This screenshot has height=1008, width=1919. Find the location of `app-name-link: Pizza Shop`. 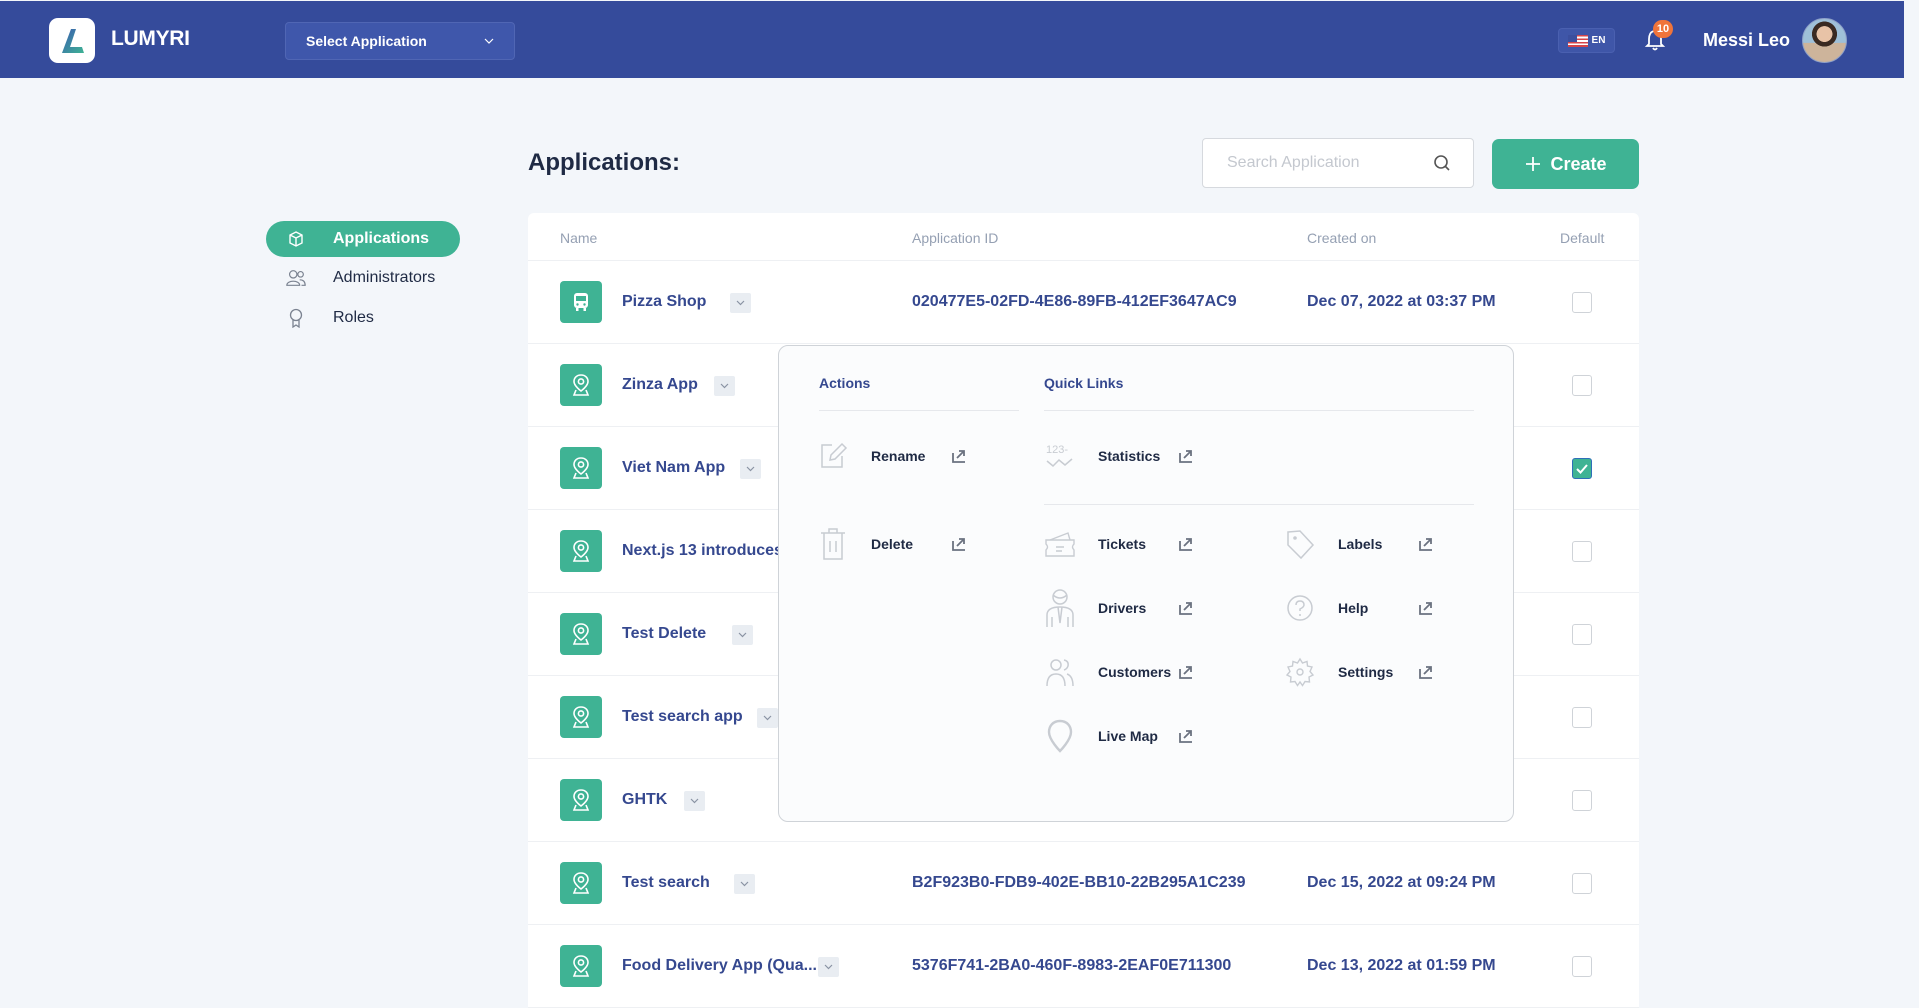

app-name-link: Pizza Shop is located at coordinates (664, 302).